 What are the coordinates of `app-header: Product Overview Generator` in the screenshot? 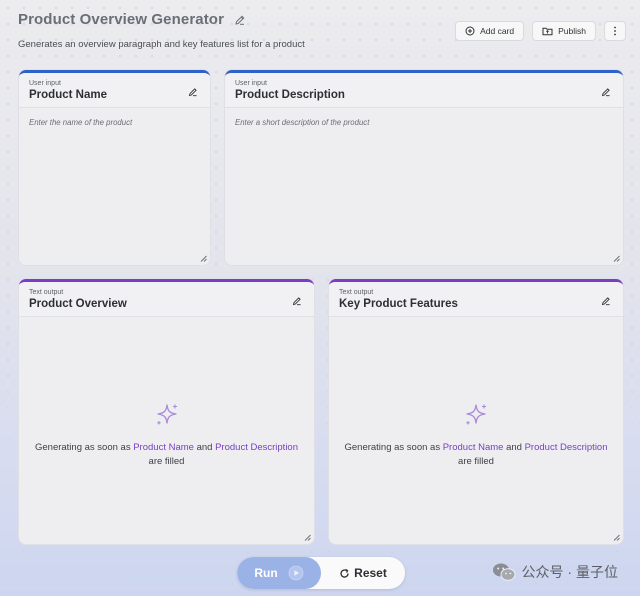 It's located at (132, 19).